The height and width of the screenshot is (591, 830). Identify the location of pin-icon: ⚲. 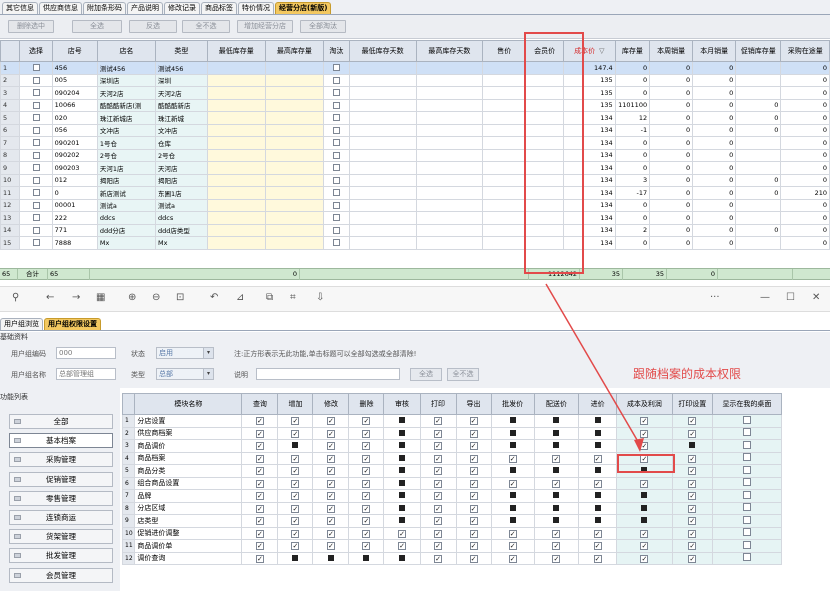
(15, 297).